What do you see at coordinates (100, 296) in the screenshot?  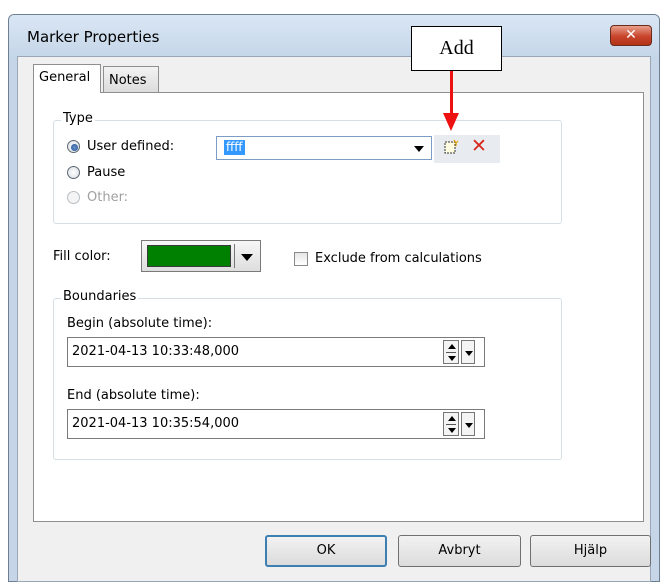 I see `boundaries-group-label: Boundaries` at bounding box center [100, 296].